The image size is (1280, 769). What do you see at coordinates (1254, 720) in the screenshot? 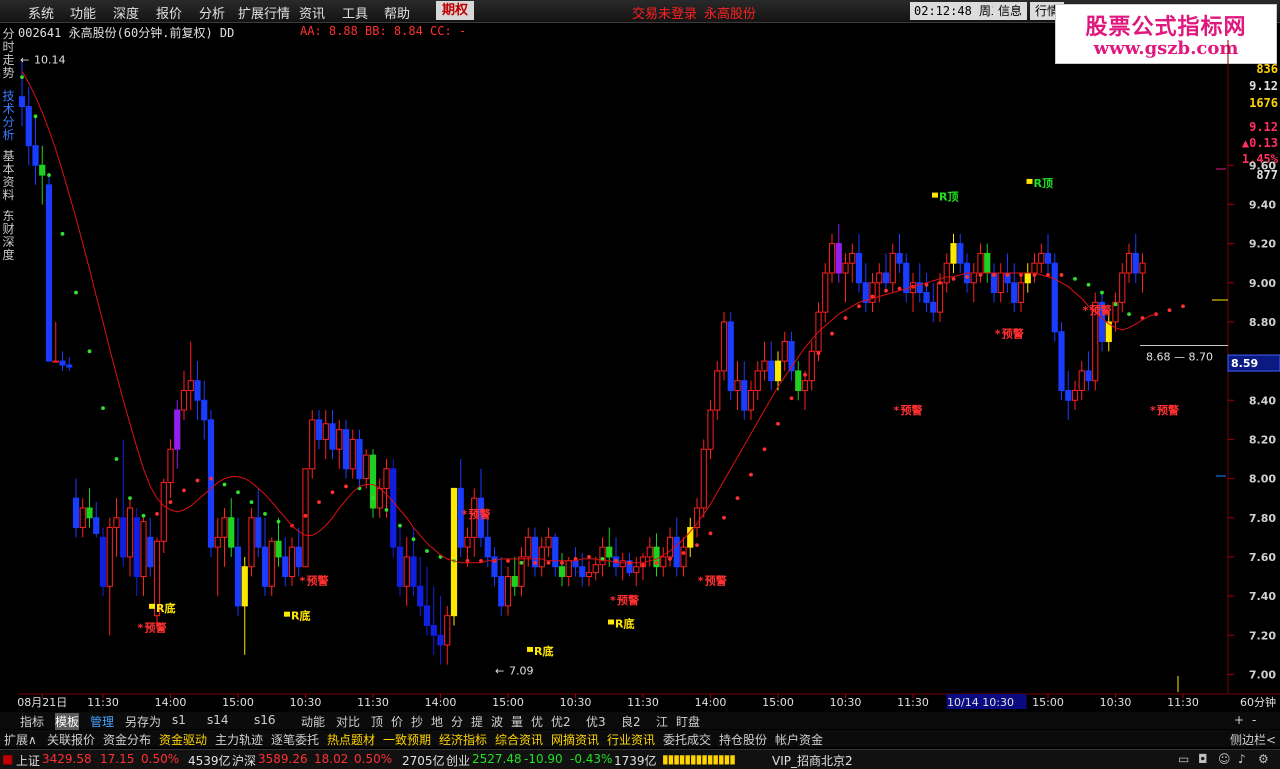
I see `zoom-out-button: -` at bounding box center [1254, 720].